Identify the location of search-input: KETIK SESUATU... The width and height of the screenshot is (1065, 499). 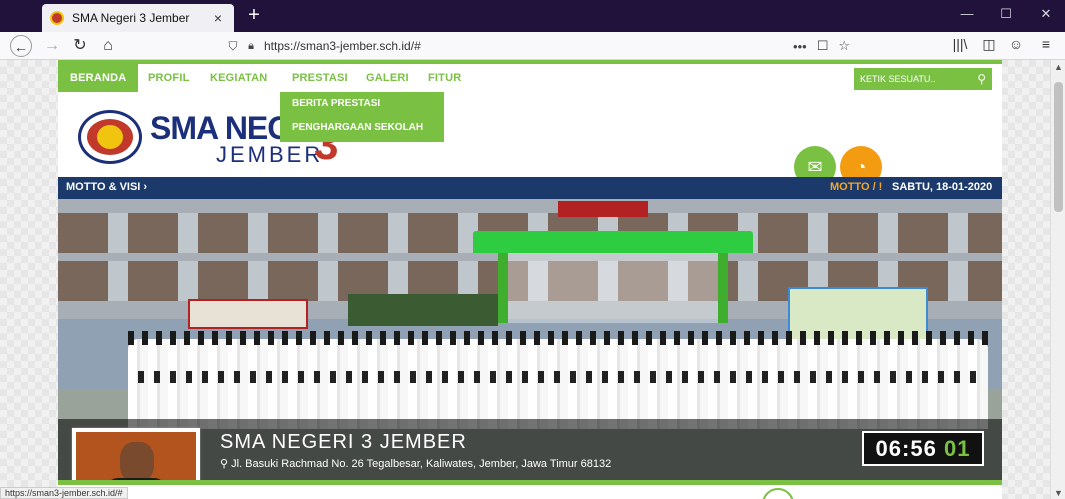
(918, 79).